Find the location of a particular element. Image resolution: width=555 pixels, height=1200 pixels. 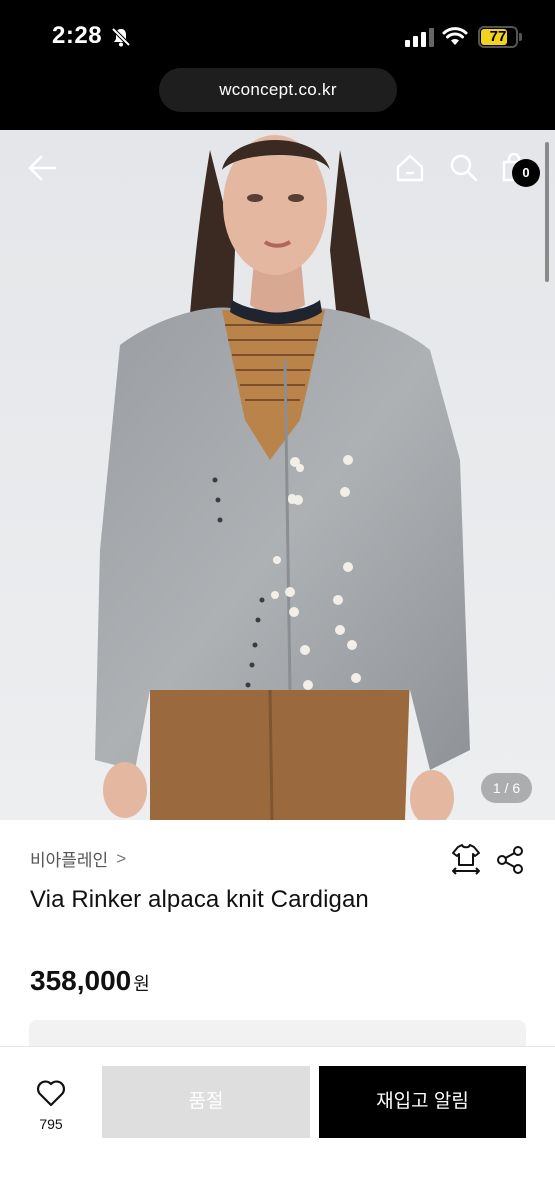

status-time: 2:28 is located at coordinates (77, 35).